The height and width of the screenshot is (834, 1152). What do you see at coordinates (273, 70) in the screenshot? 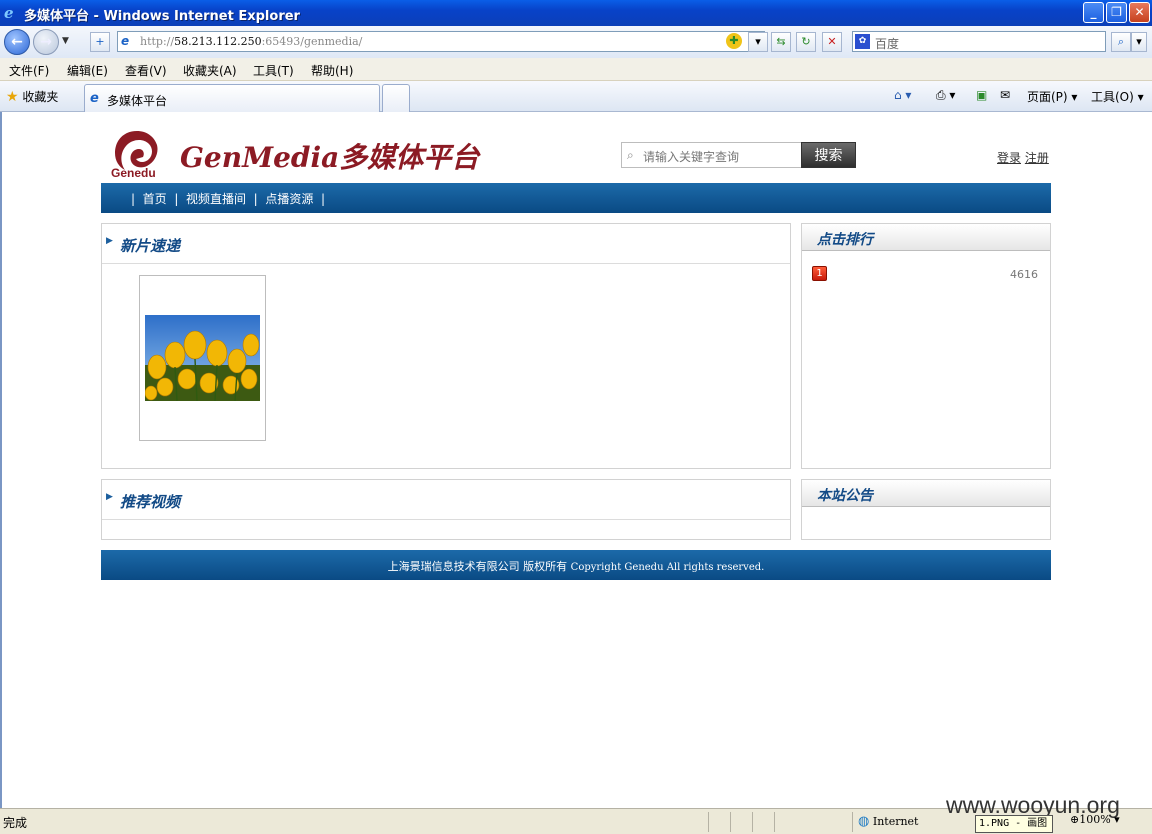
I see `menu-tools: 工具(T)` at bounding box center [273, 70].